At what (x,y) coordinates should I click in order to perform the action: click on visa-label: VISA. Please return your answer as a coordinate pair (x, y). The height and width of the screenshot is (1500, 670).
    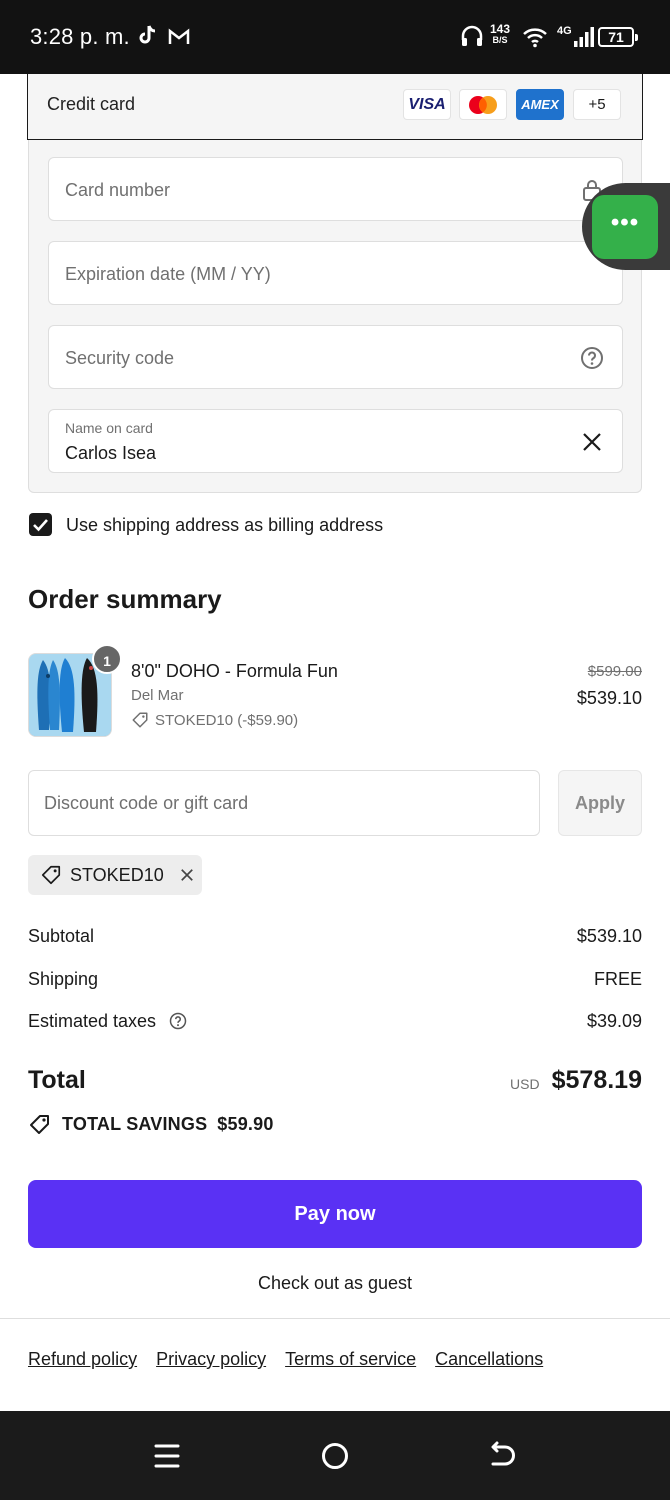
    Looking at the image, I should click on (427, 104).